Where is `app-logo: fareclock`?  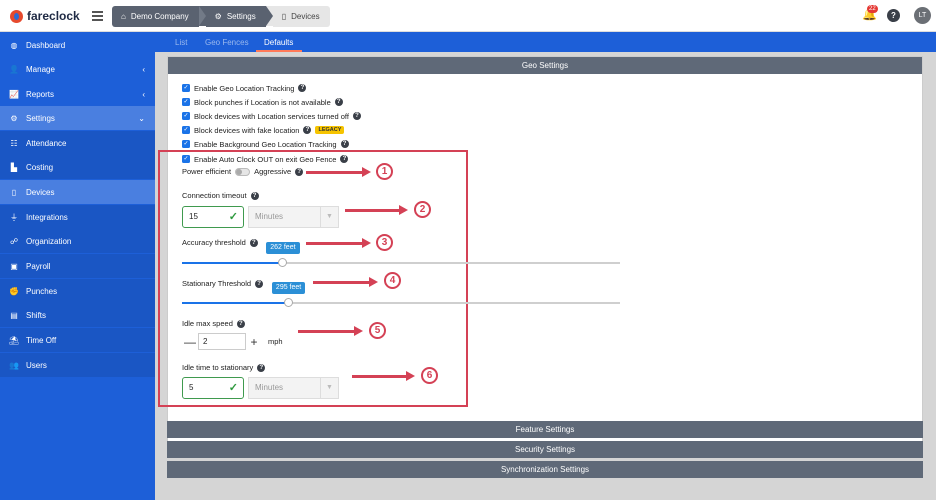 app-logo: fareclock is located at coordinates (45, 16).